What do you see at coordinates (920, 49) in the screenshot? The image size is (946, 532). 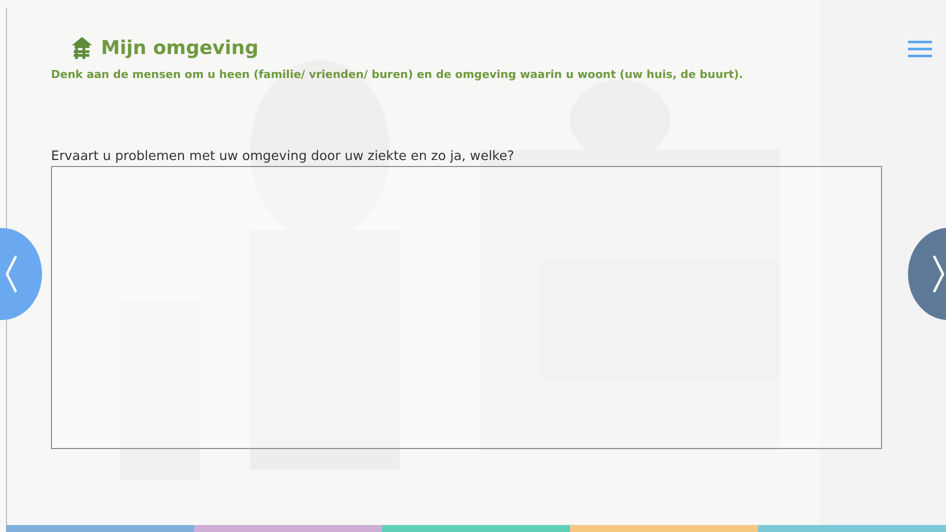 I see `menu-icon` at bounding box center [920, 49].